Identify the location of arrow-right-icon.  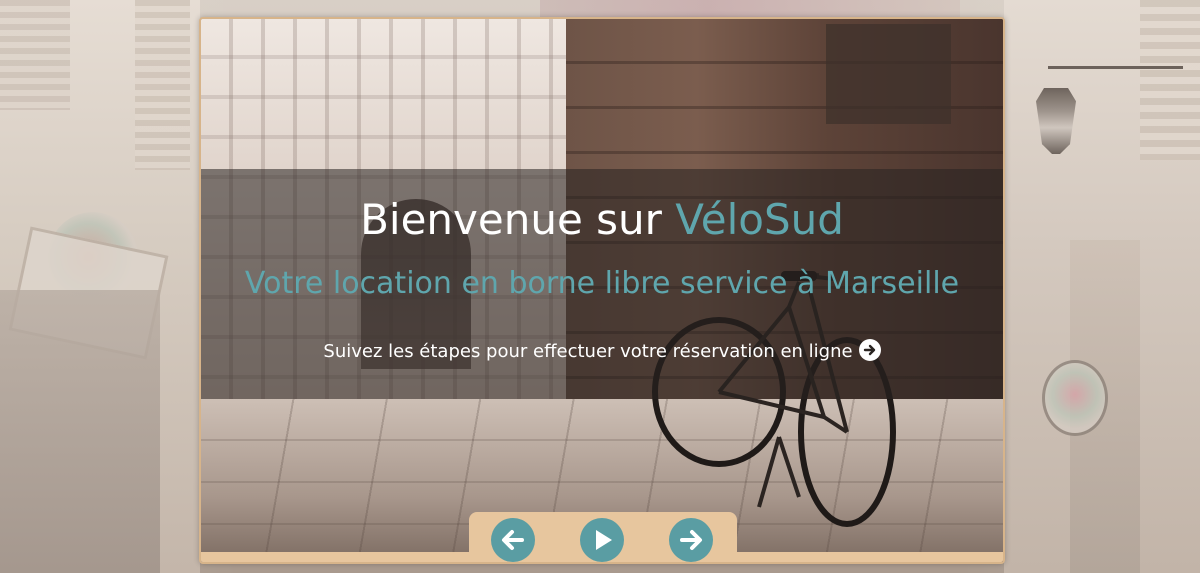
(691, 540).